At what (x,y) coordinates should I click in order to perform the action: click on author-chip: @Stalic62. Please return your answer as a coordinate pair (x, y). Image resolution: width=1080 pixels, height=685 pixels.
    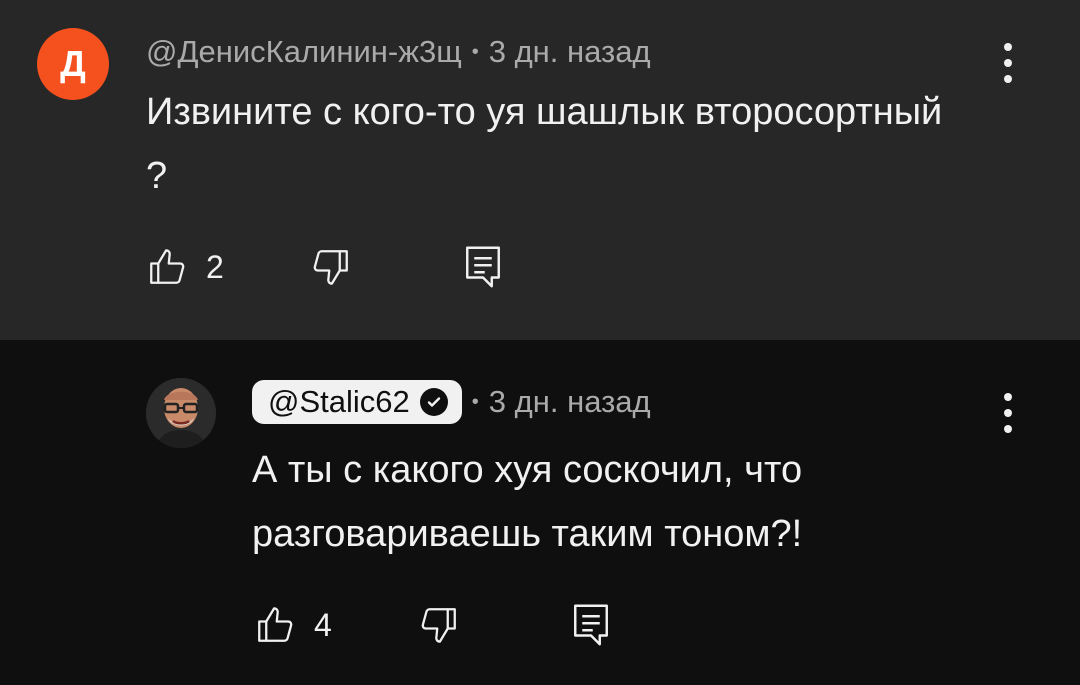
    Looking at the image, I should click on (357, 402).